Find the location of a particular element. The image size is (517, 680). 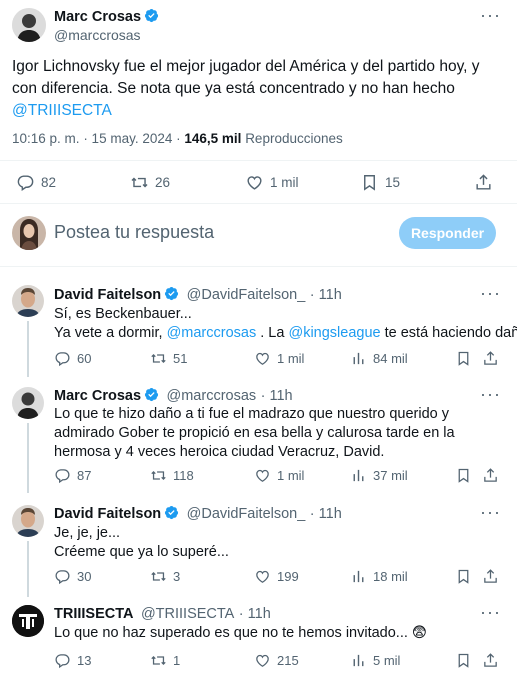

reply-button: 82 is located at coordinates (36, 182).